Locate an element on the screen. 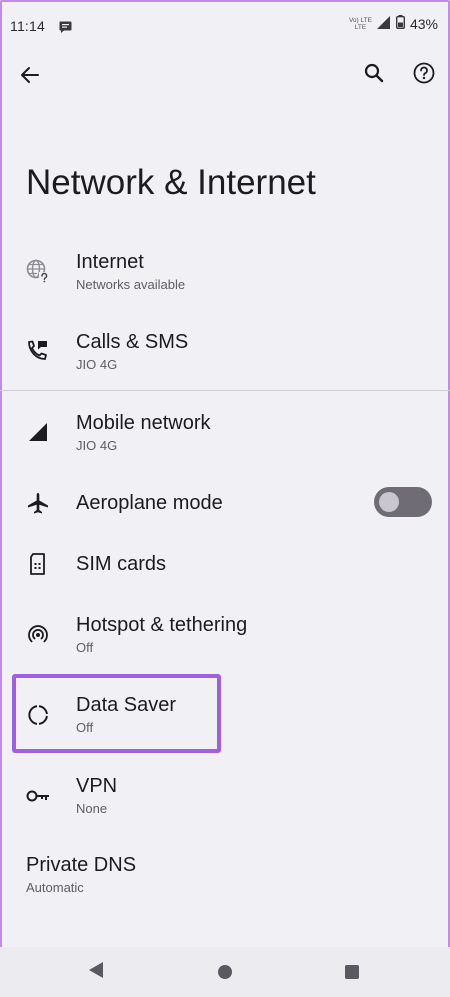  message-notification-icon is located at coordinates (65, 29).